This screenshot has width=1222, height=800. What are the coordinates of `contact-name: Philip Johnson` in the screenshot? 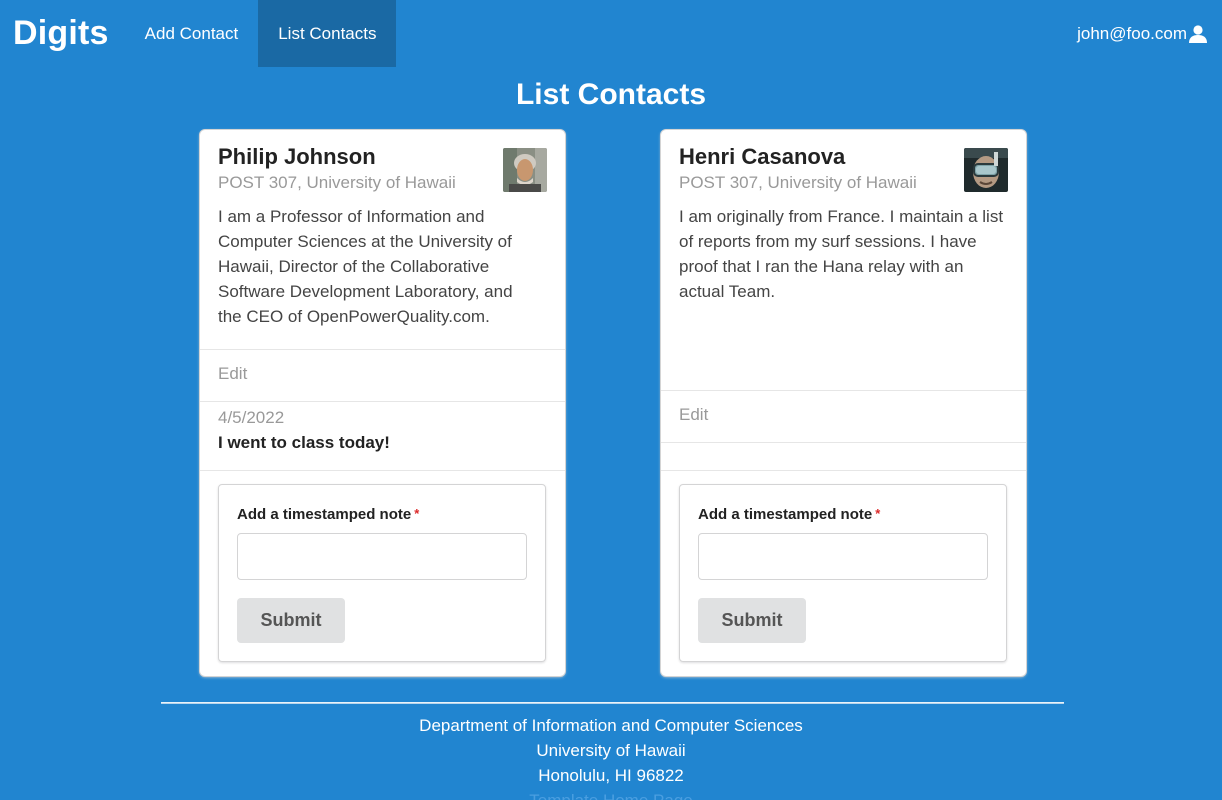 It's located at (297, 156).